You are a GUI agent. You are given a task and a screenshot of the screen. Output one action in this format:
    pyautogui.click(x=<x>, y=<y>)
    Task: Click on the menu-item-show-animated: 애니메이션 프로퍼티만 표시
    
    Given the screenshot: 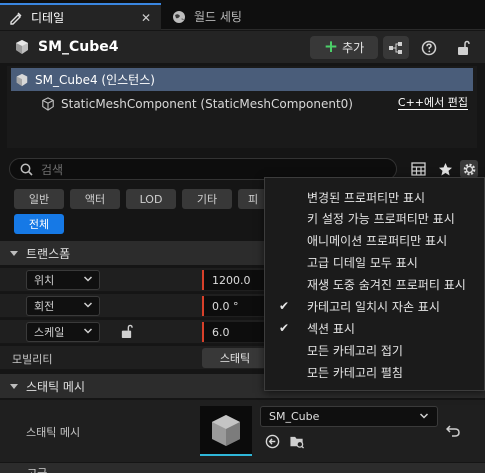 What is the action you would take?
    pyautogui.click(x=374, y=240)
    